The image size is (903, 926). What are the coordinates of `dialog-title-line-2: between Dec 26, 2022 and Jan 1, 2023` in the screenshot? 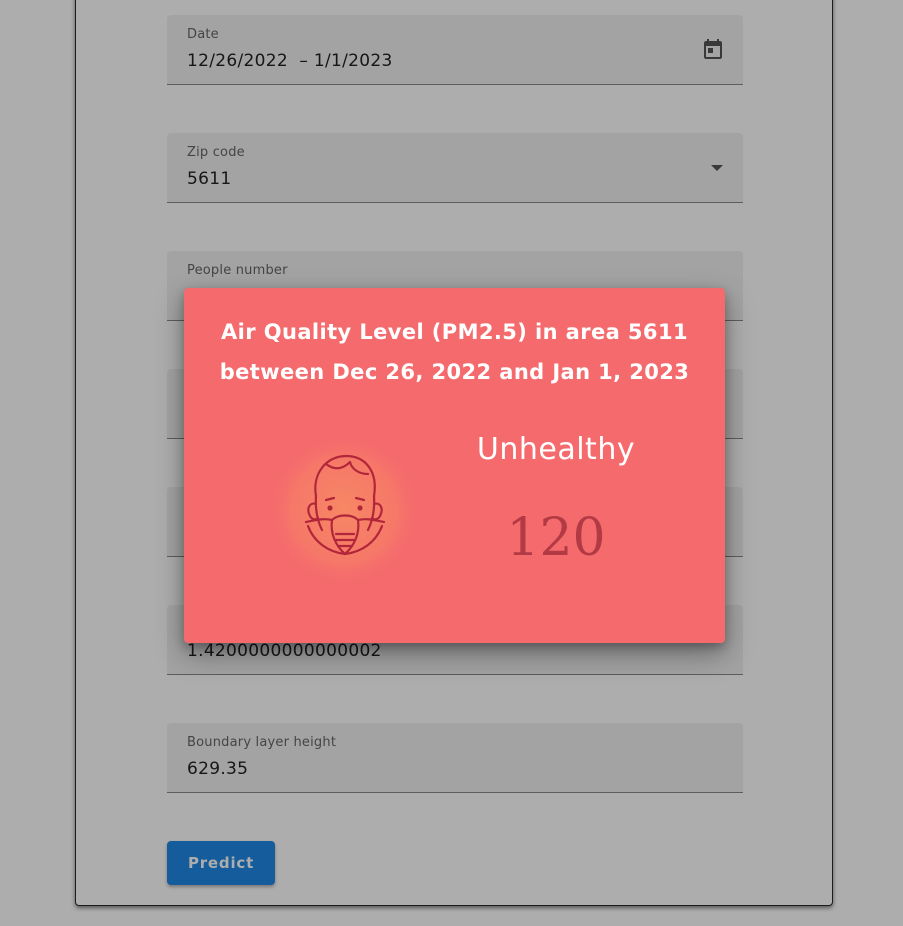 It's located at (454, 372).